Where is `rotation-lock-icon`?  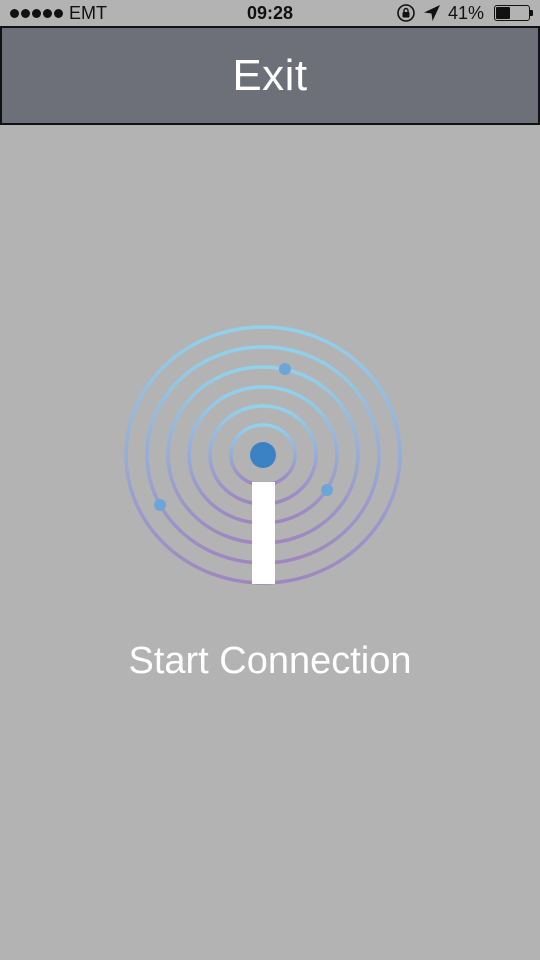
rotation-lock-icon is located at coordinates (406, 13).